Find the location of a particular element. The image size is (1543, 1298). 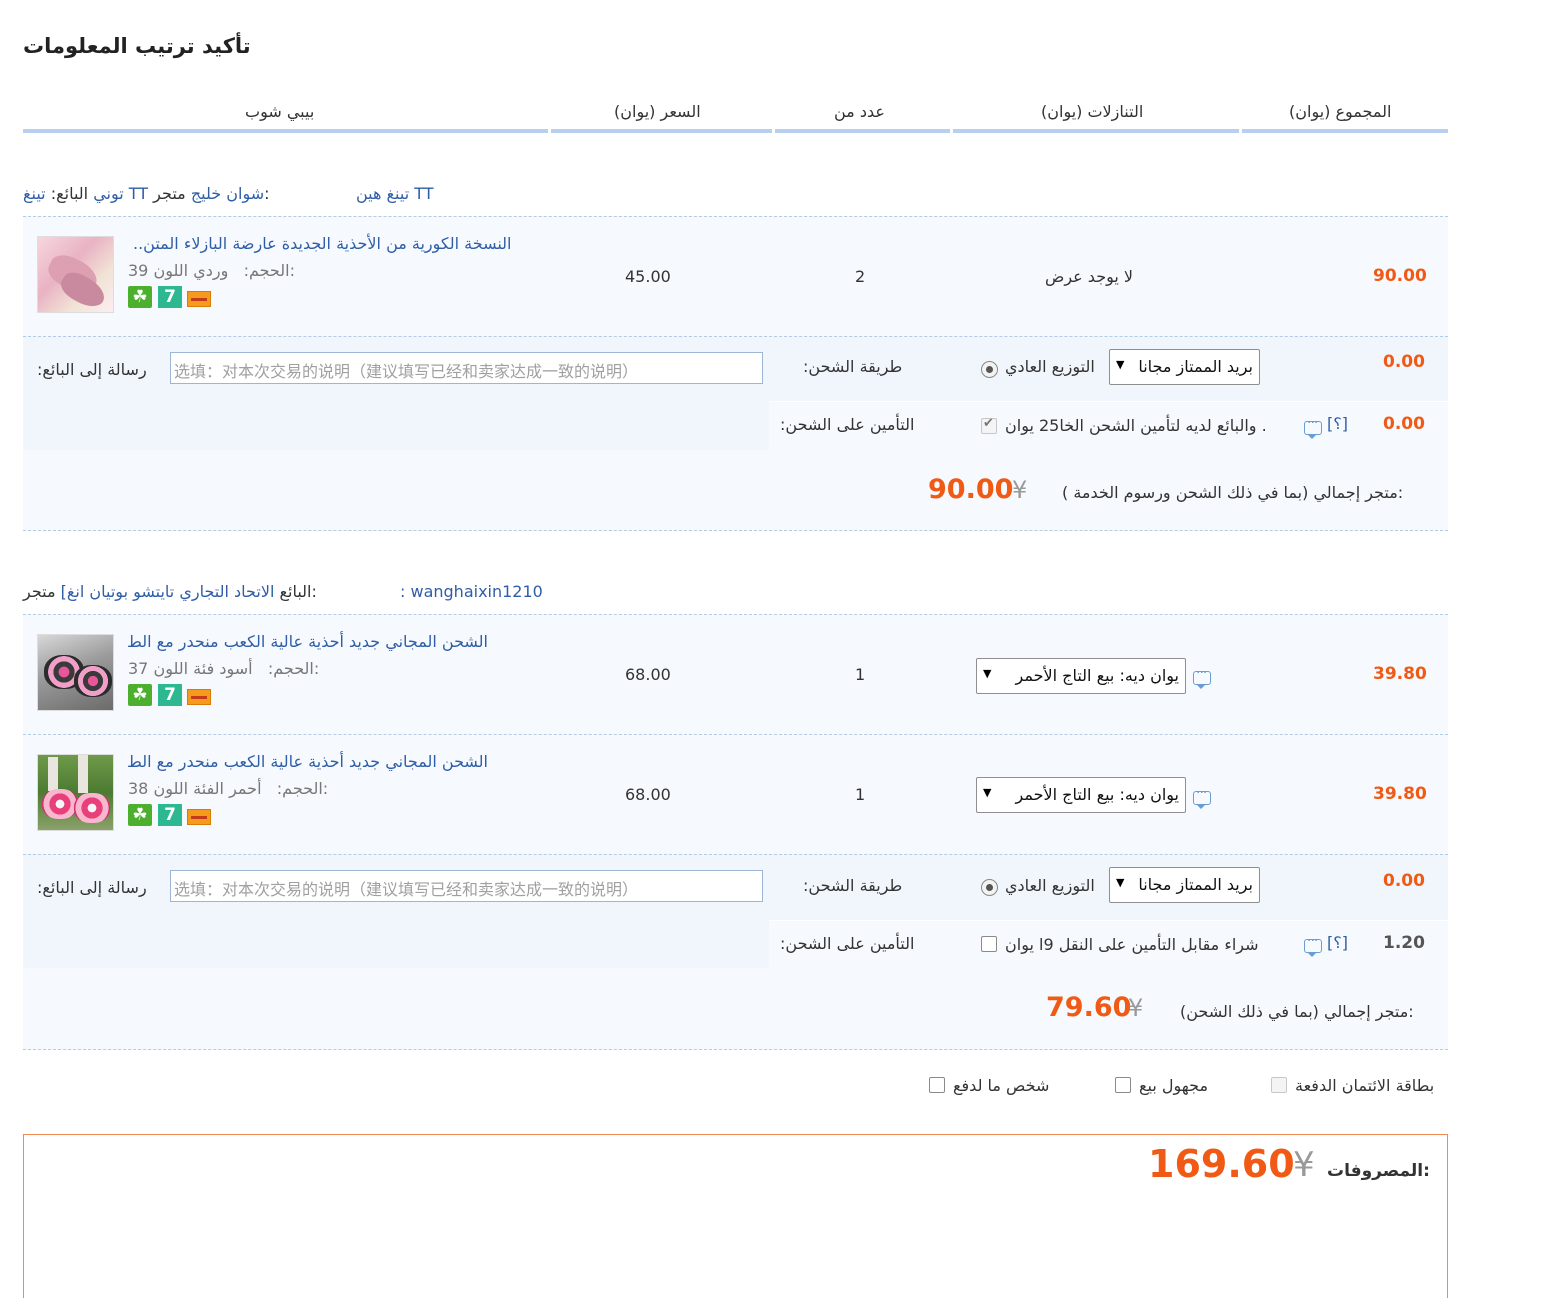

seller-name-link: wanghaixin1210 : is located at coordinates (471, 591).